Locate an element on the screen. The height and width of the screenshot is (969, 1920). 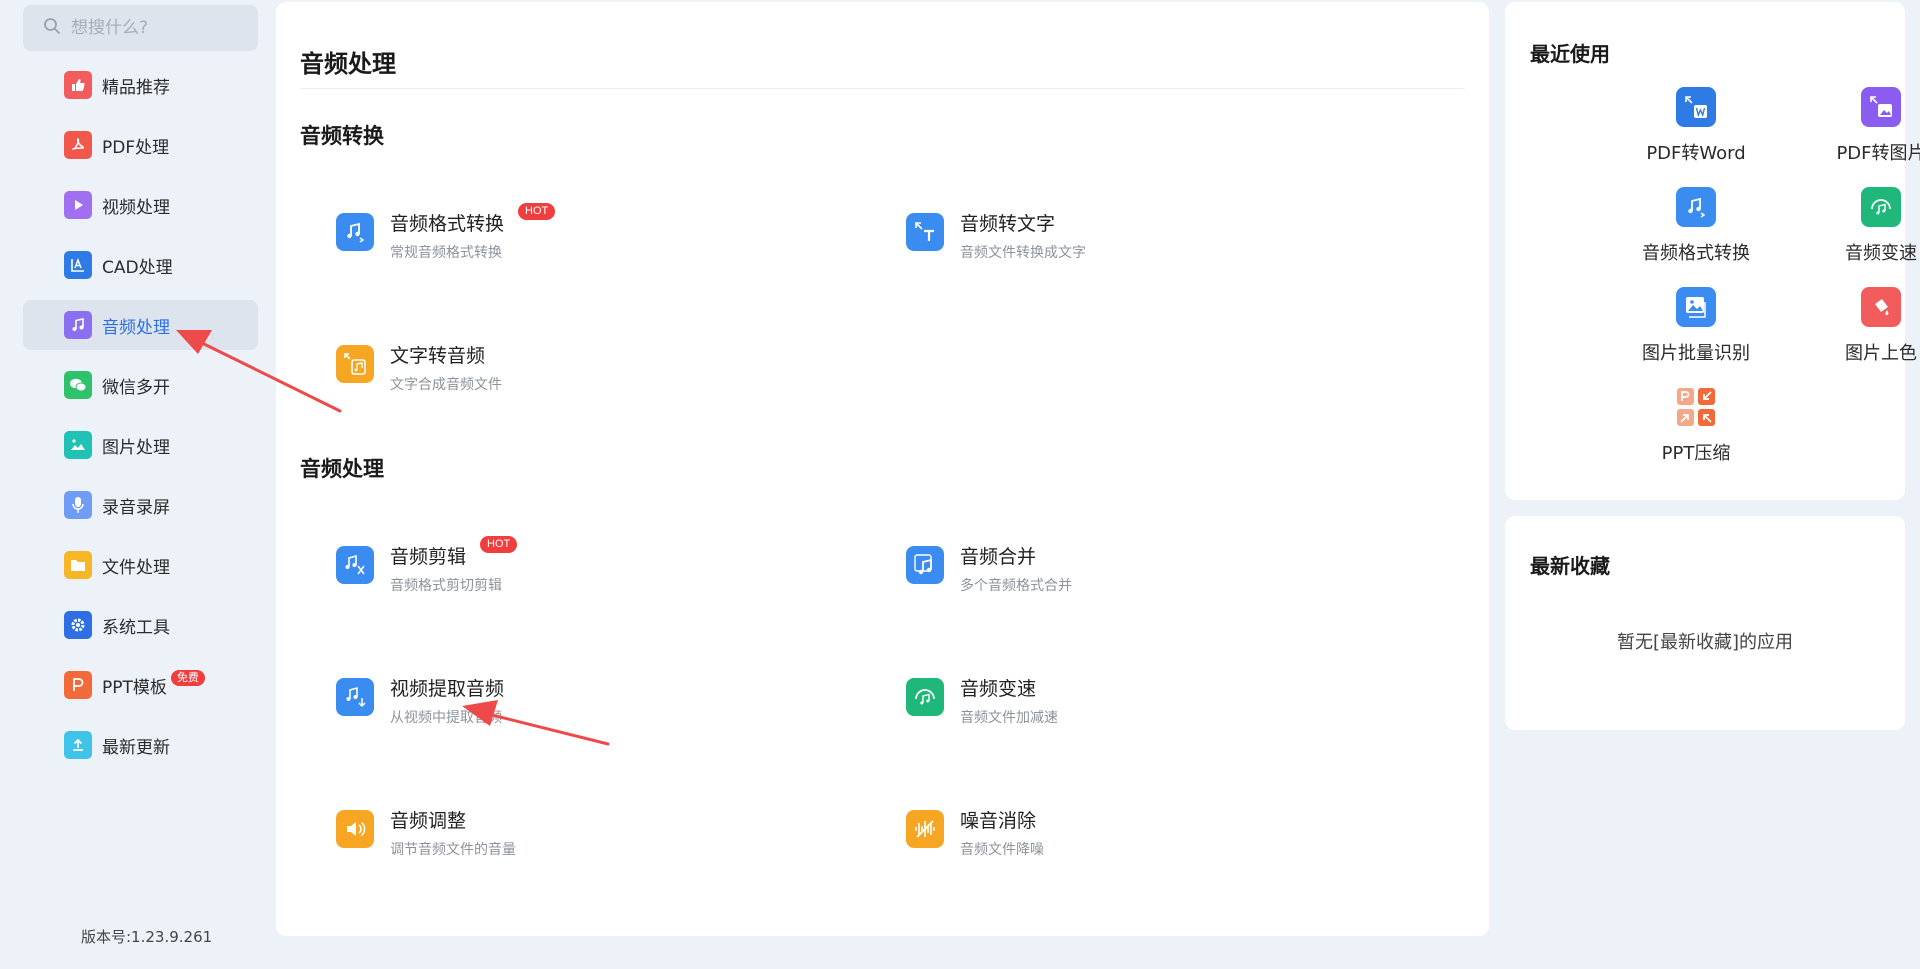
recent-panel: 最近使用 PDF转Word PDF转图片 音频格式转换 音频变速 图片批量识别 is located at coordinates (1712, 251).